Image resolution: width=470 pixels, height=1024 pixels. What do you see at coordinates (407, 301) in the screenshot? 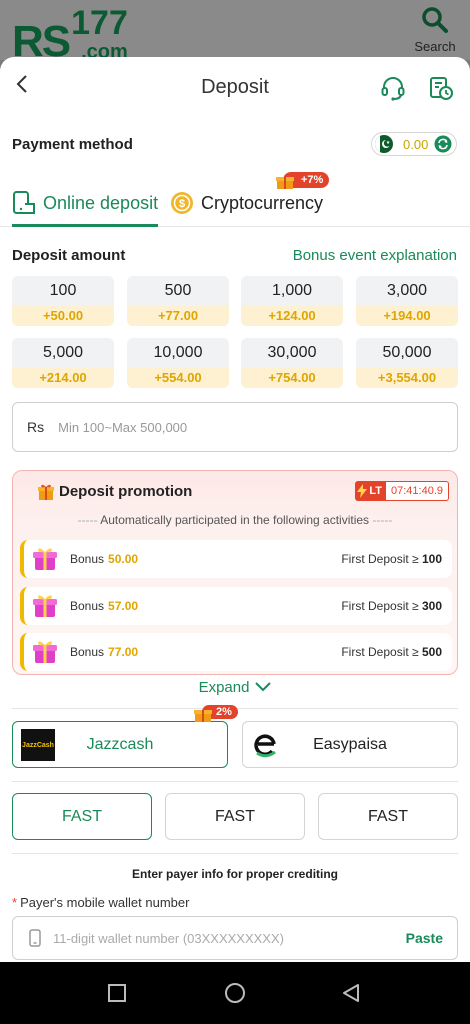
I see `amount-option: 3,000 +194.00` at bounding box center [407, 301].